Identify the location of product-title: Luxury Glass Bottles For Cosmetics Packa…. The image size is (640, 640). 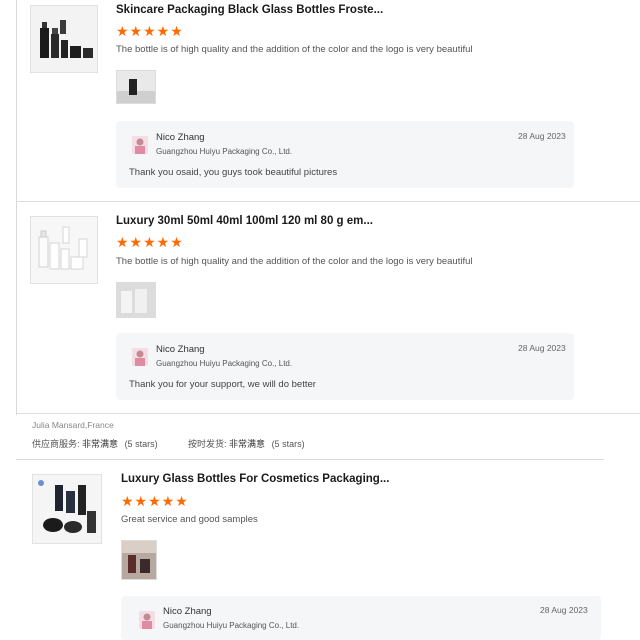
(255, 479).